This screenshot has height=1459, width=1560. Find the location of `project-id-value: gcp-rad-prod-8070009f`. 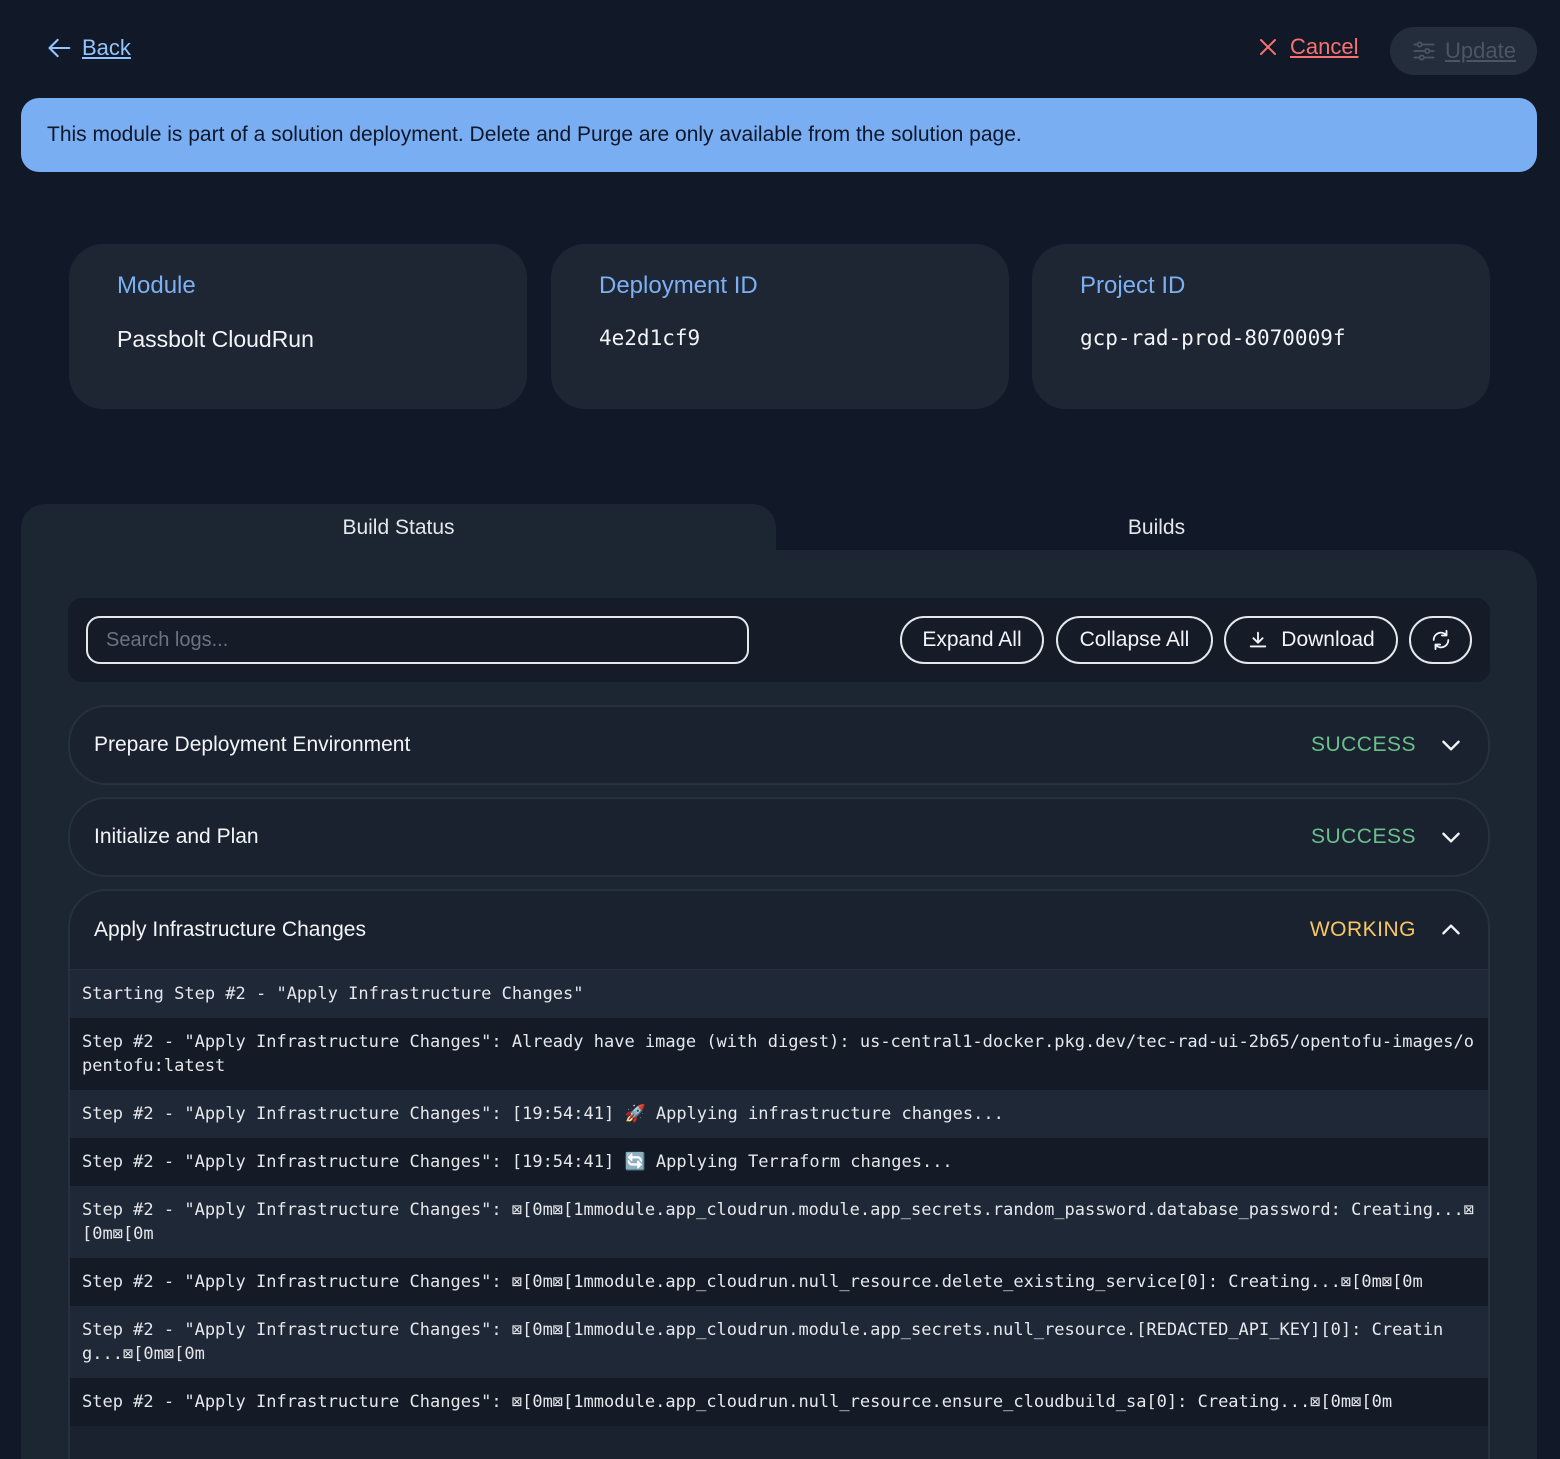

project-id-value: gcp-rad-prod-8070009f is located at coordinates (1213, 338).